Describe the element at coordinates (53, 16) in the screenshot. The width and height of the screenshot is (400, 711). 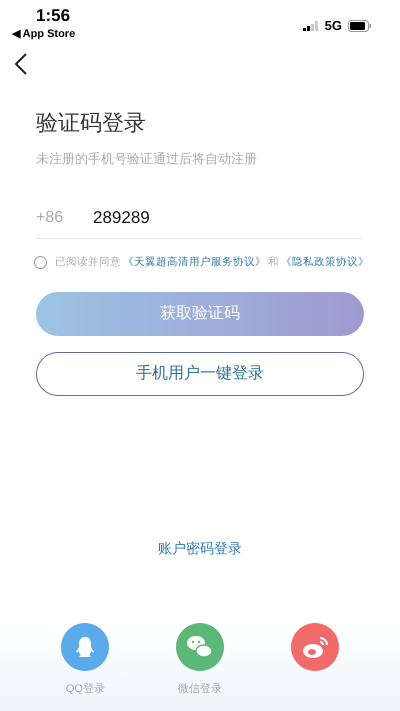
I see `status-time: 1:56` at that location.